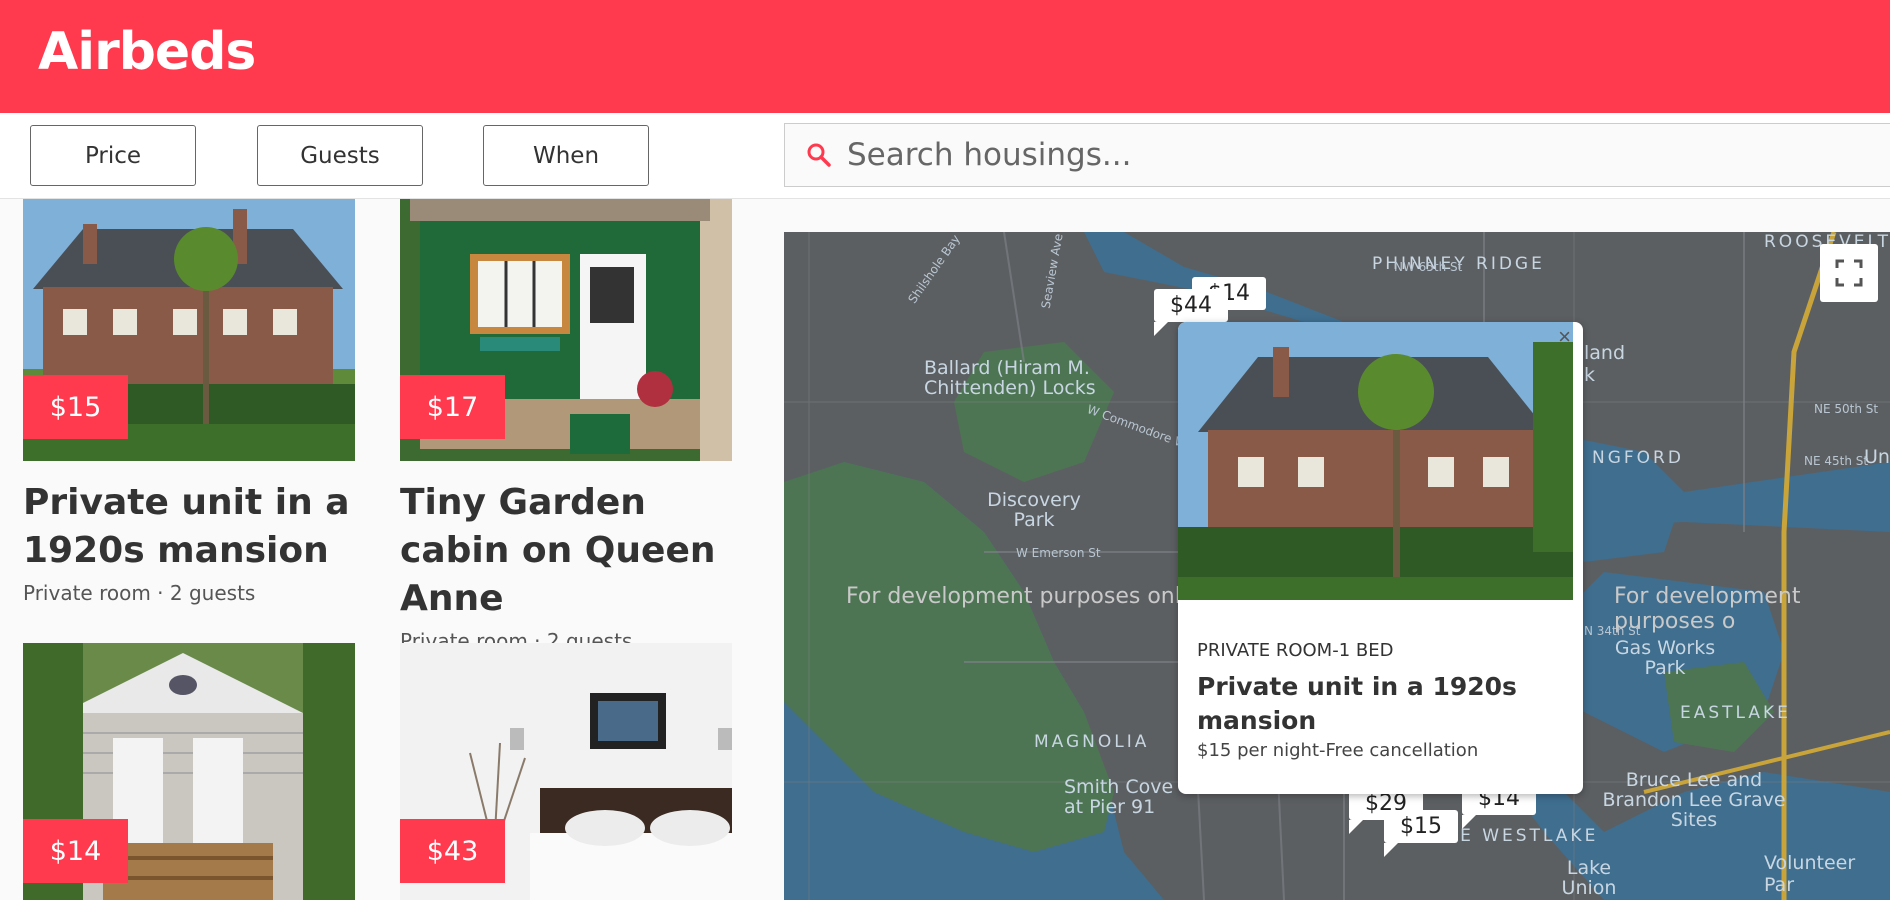 The height and width of the screenshot is (900, 1890). What do you see at coordinates (1590, 375) in the screenshot?
I see `map-label: k` at bounding box center [1590, 375].